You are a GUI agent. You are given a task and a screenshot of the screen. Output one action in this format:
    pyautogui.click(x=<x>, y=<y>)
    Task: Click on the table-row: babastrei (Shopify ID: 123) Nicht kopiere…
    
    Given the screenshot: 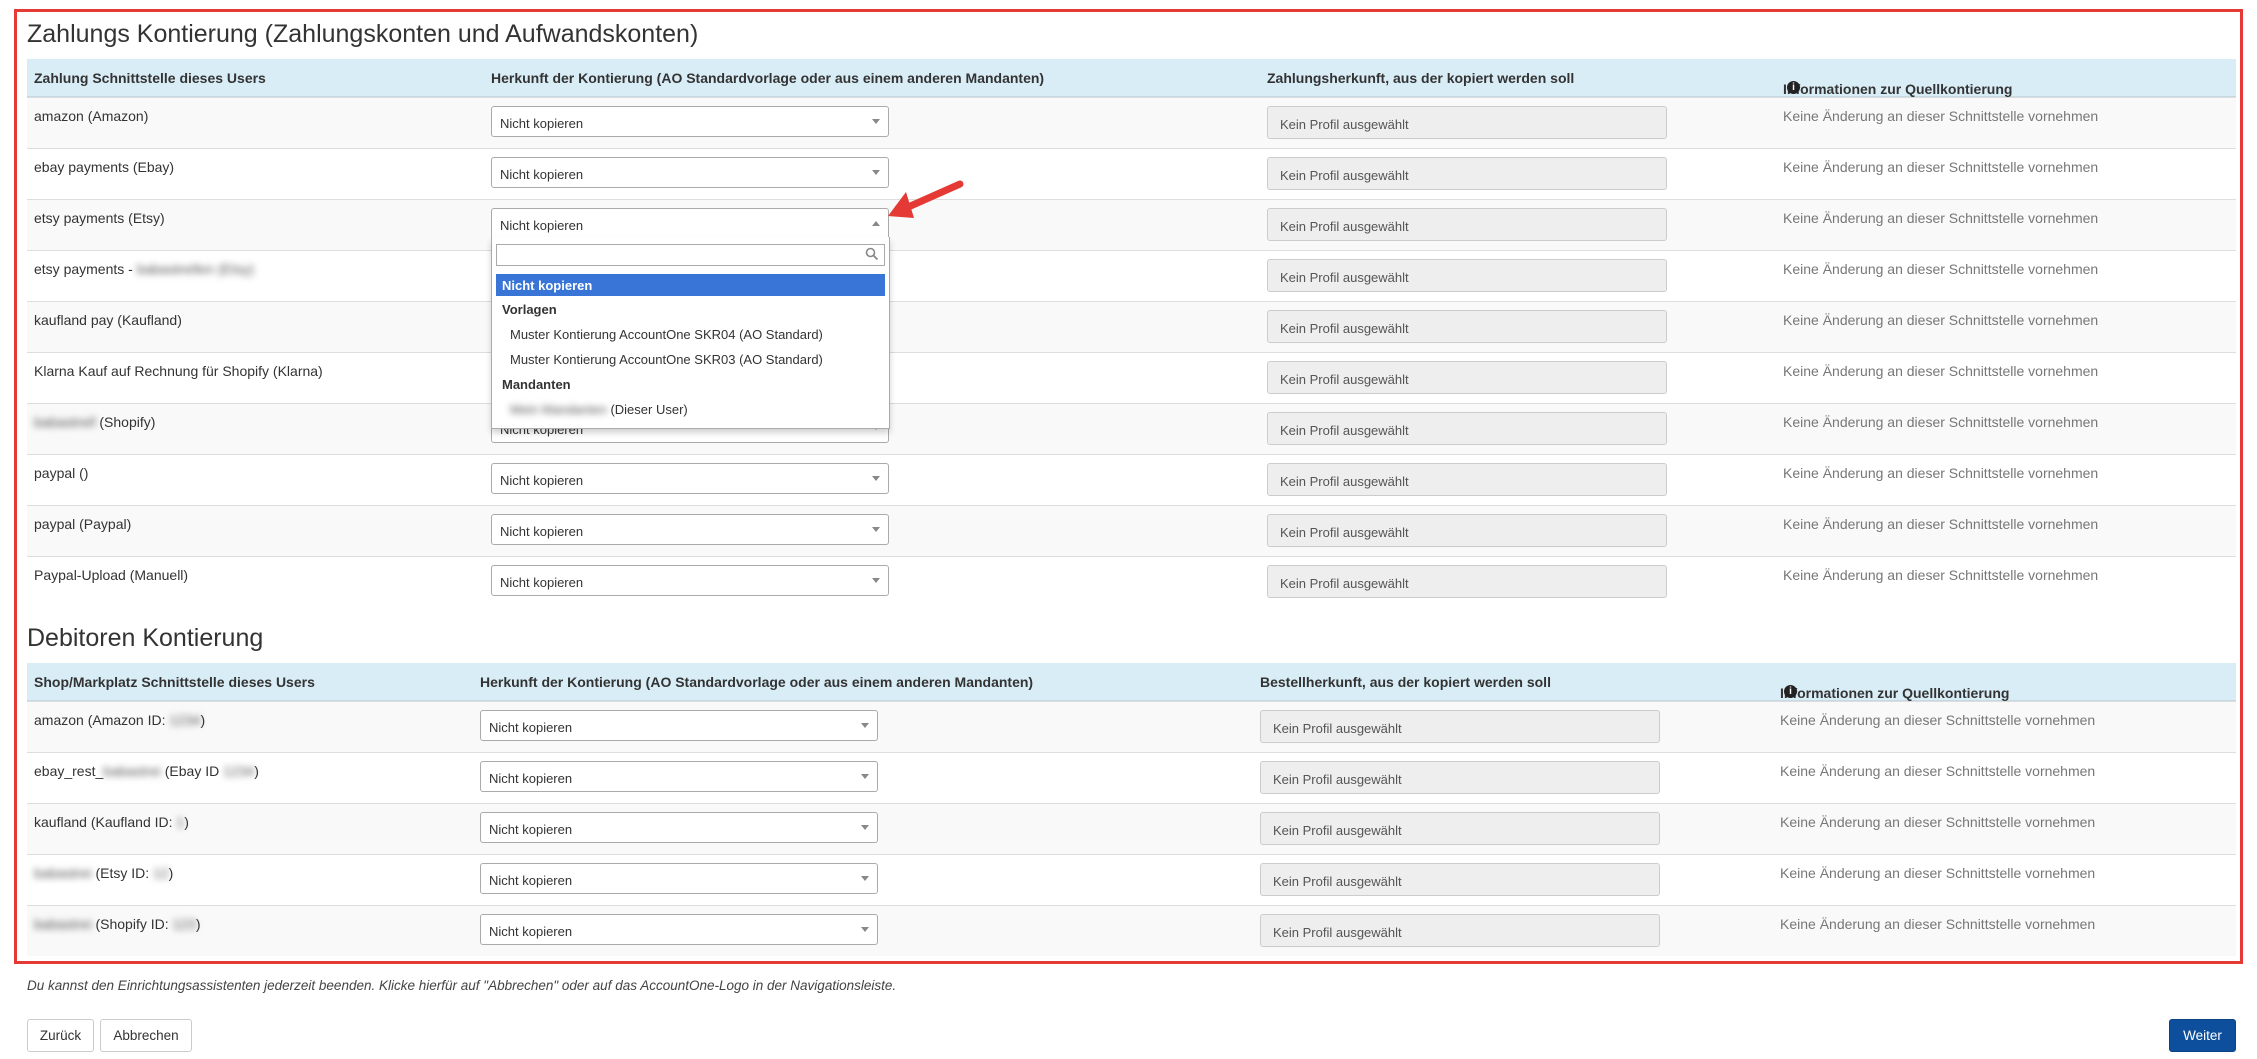 What is the action you would take?
    pyautogui.click(x=1131, y=930)
    